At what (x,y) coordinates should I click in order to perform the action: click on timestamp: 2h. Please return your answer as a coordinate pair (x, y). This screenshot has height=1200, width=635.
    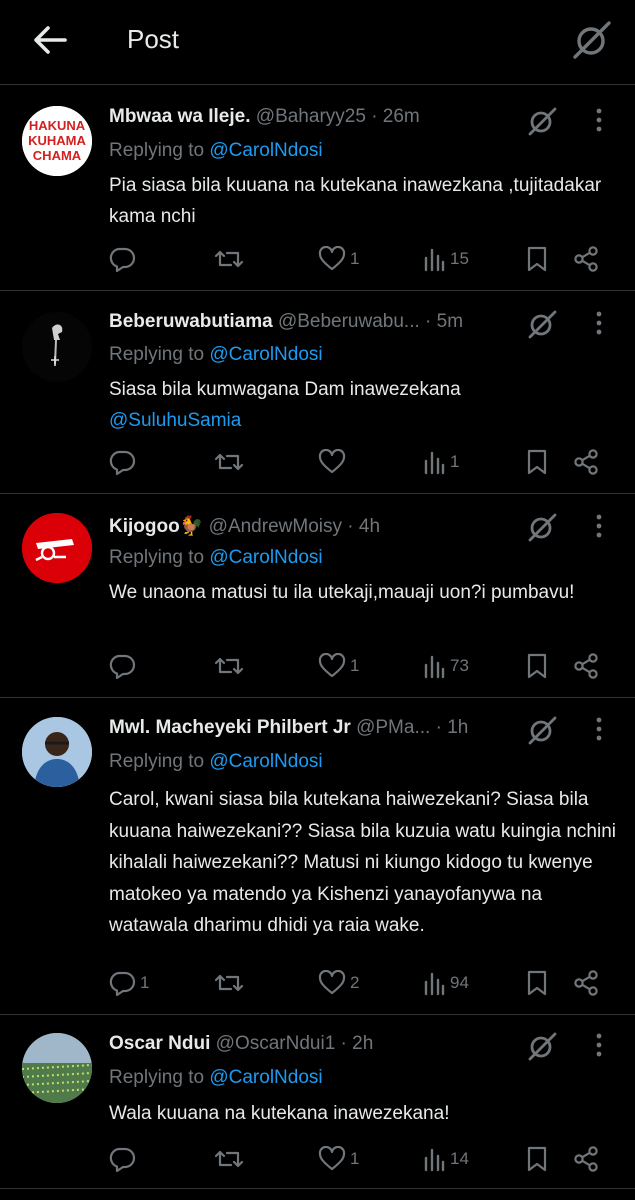
    Looking at the image, I should click on (362, 1043).